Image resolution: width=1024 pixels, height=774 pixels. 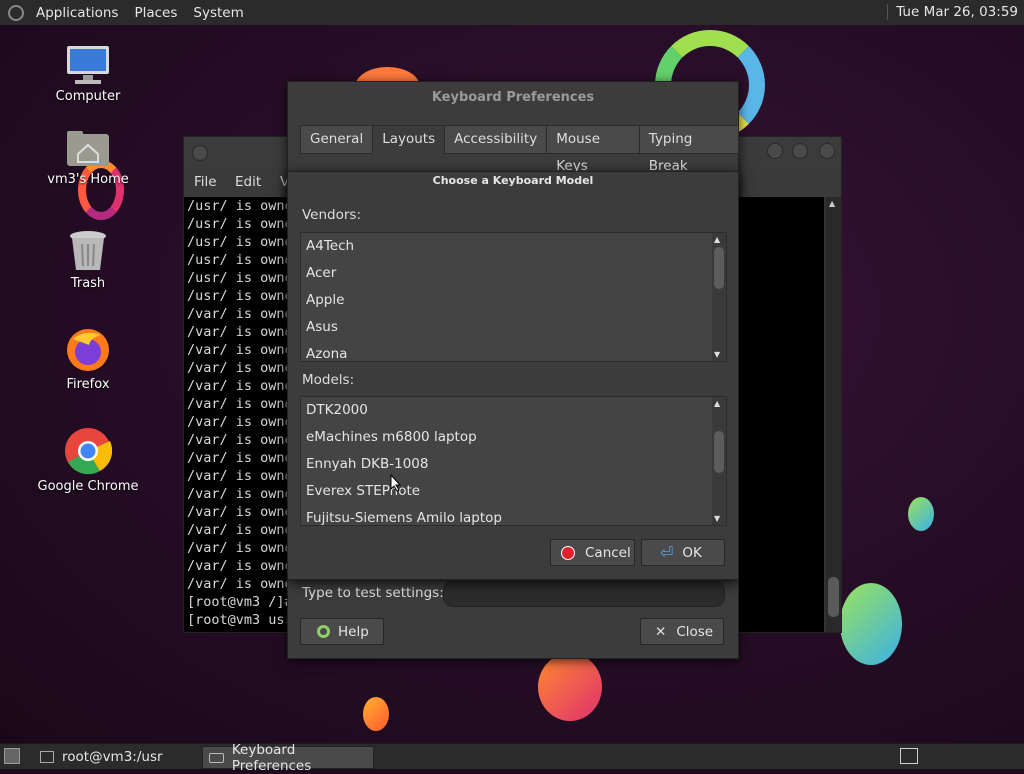 What do you see at coordinates (216, 757) in the screenshot?
I see `keyboard-icon` at bounding box center [216, 757].